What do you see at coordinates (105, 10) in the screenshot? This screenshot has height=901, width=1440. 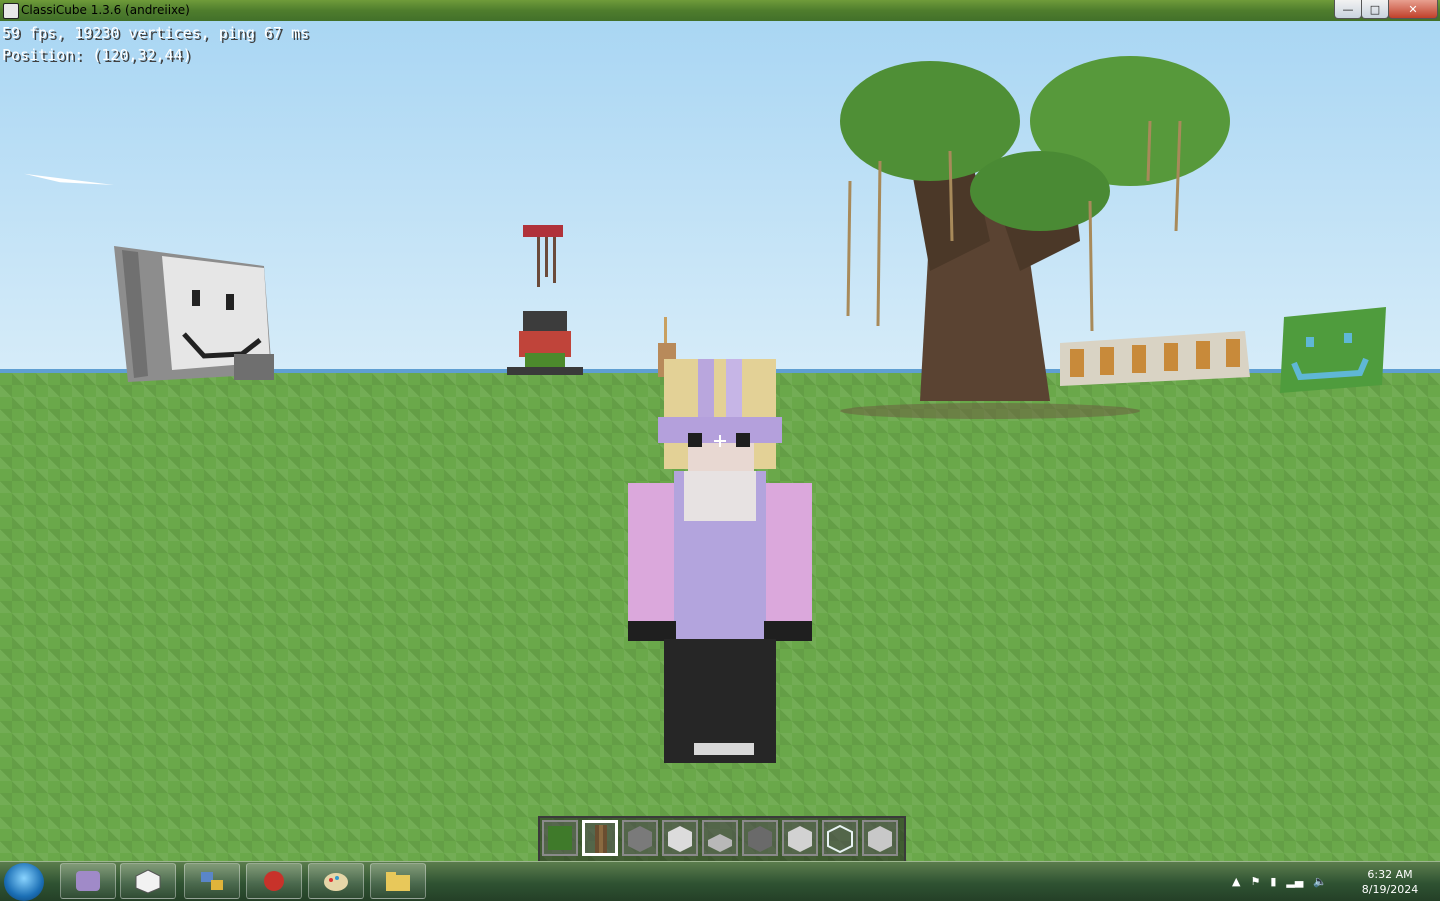 I see `window-title: ClassiCube 1.3.6 (andreiixe)` at bounding box center [105, 10].